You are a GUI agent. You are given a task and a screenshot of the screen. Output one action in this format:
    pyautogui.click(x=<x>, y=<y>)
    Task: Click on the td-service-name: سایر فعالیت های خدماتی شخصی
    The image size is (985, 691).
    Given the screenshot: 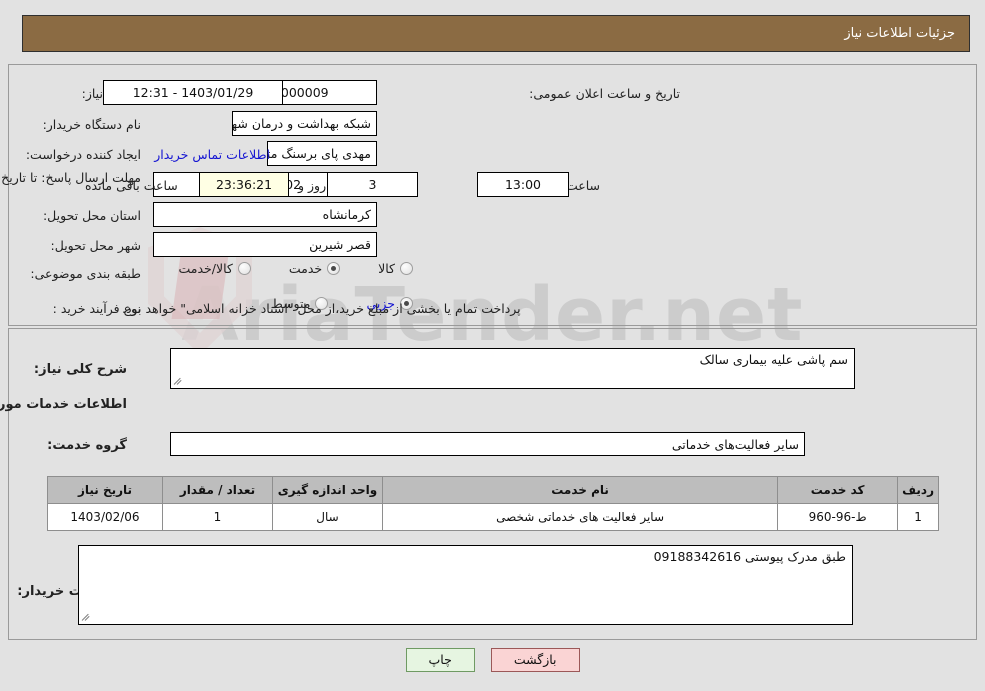 What is the action you would take?
    pyautogui.click(x=580, y=517)
    